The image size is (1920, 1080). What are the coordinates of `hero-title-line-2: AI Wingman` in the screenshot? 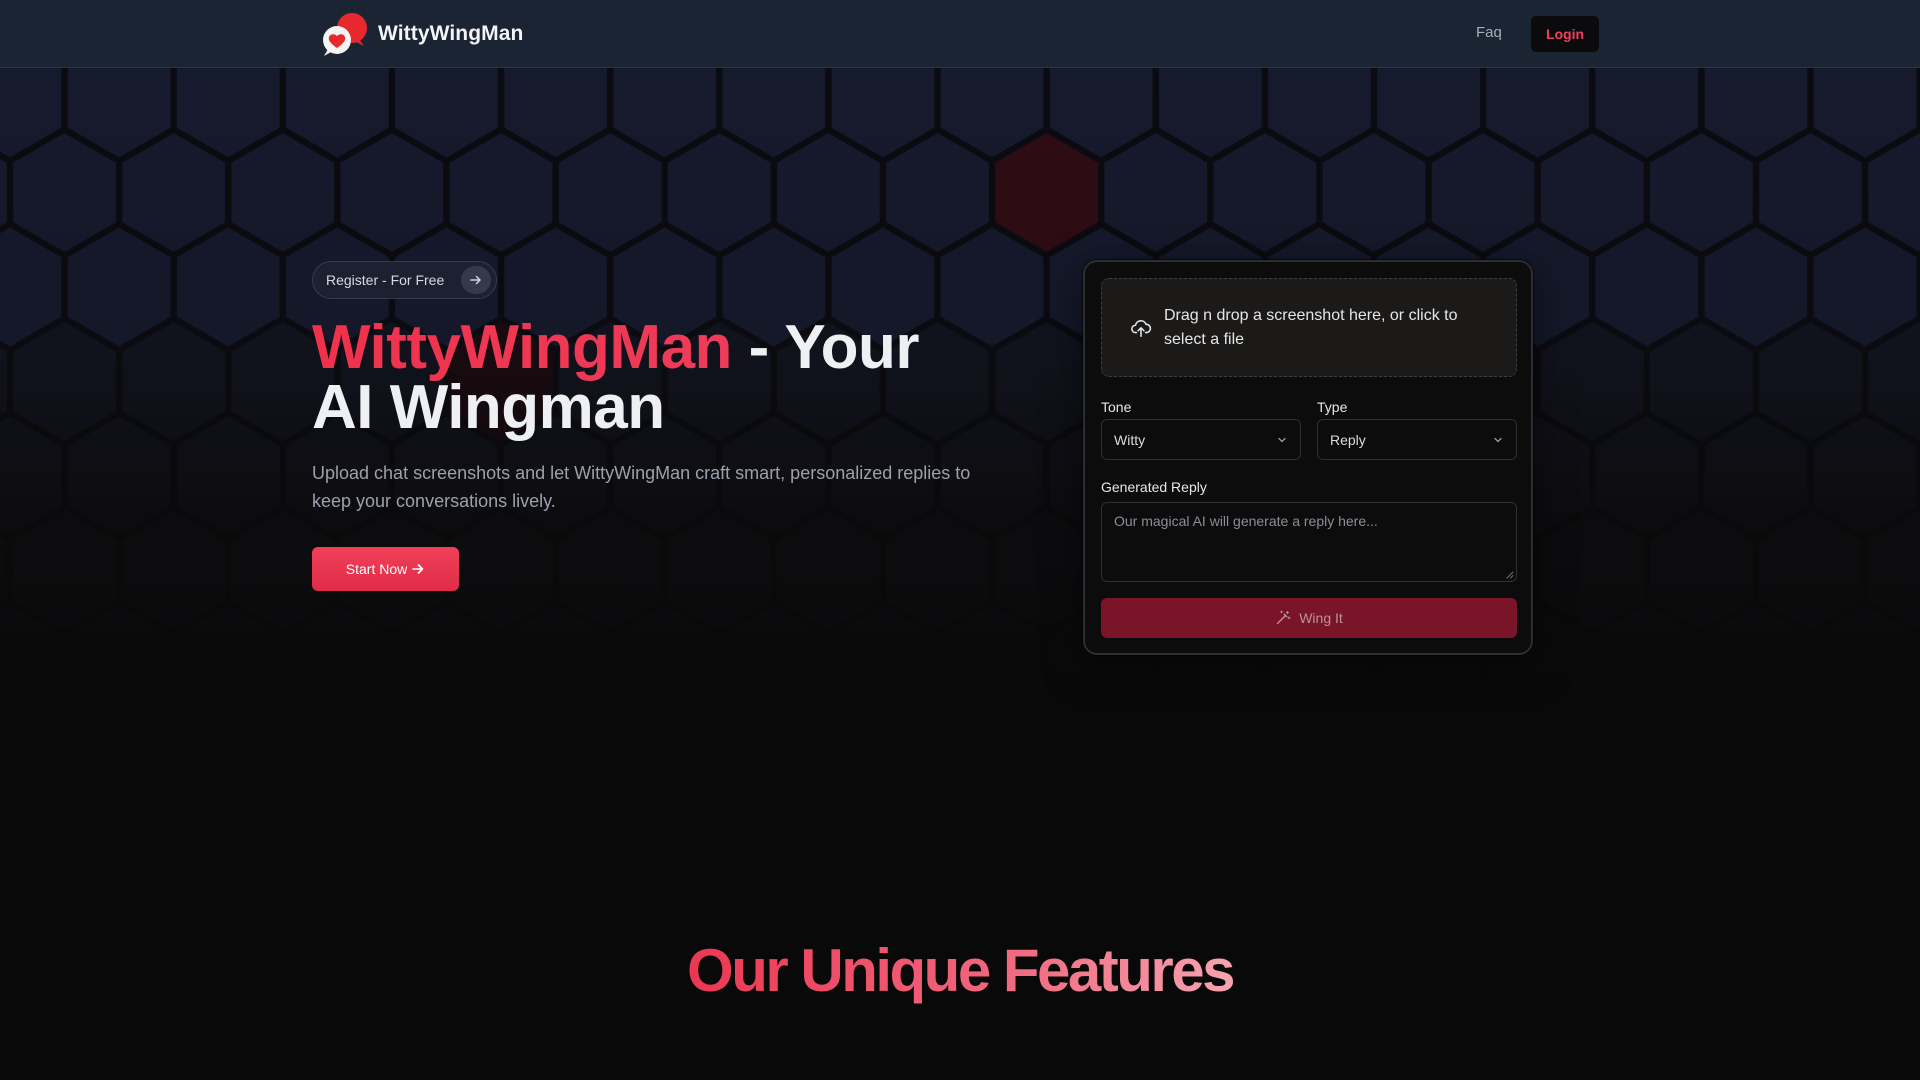 It's located at (488, 407).